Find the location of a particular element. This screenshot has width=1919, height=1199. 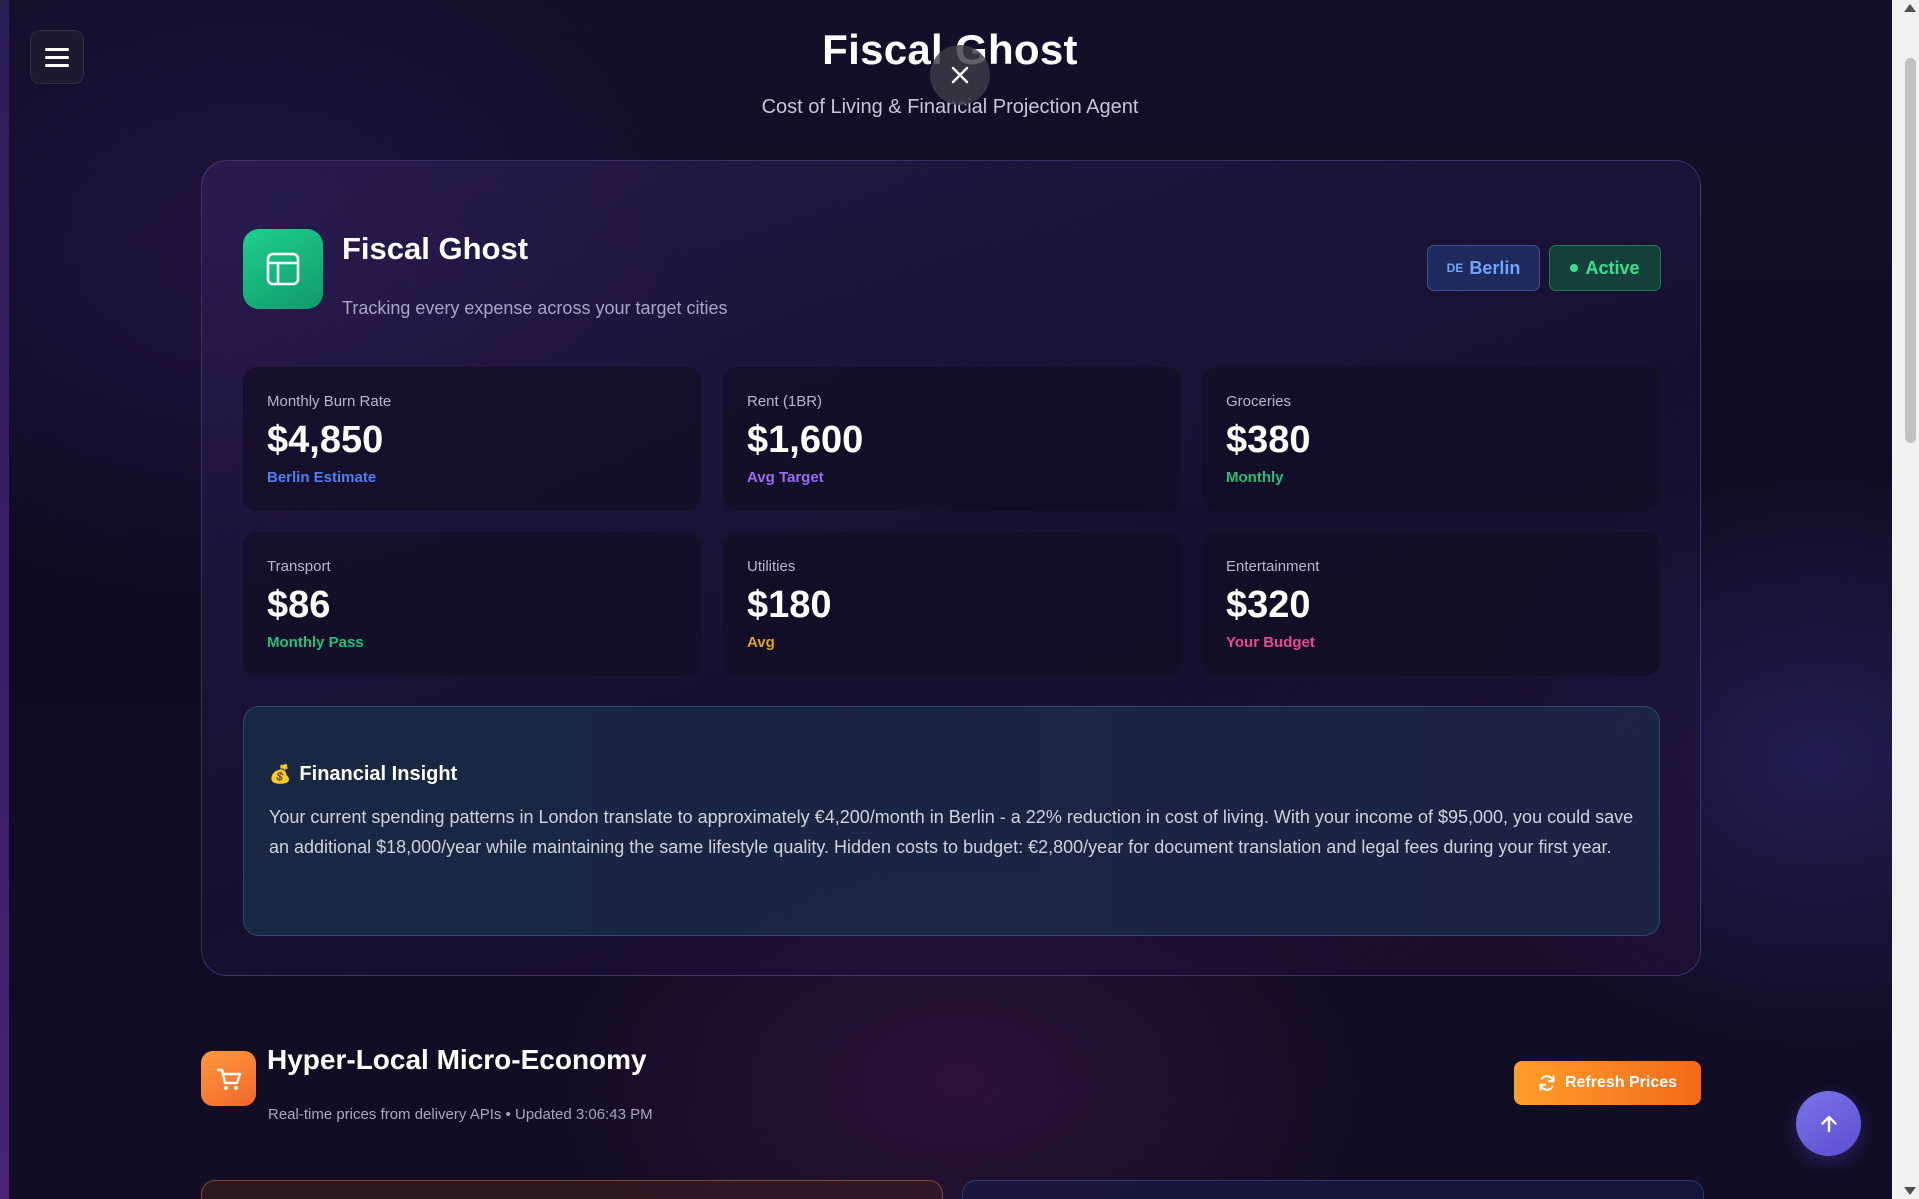

scroll-to-top-button is located at coordinates (1828, 1123).